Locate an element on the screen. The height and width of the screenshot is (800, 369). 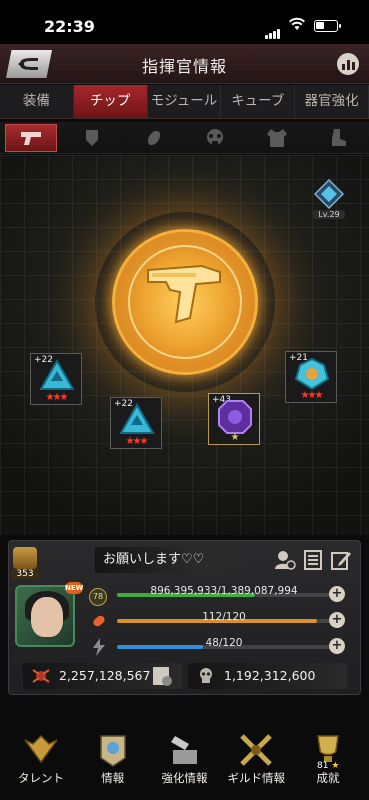
header-bar: 指揮官情報 is located at coordinates (184, 64).